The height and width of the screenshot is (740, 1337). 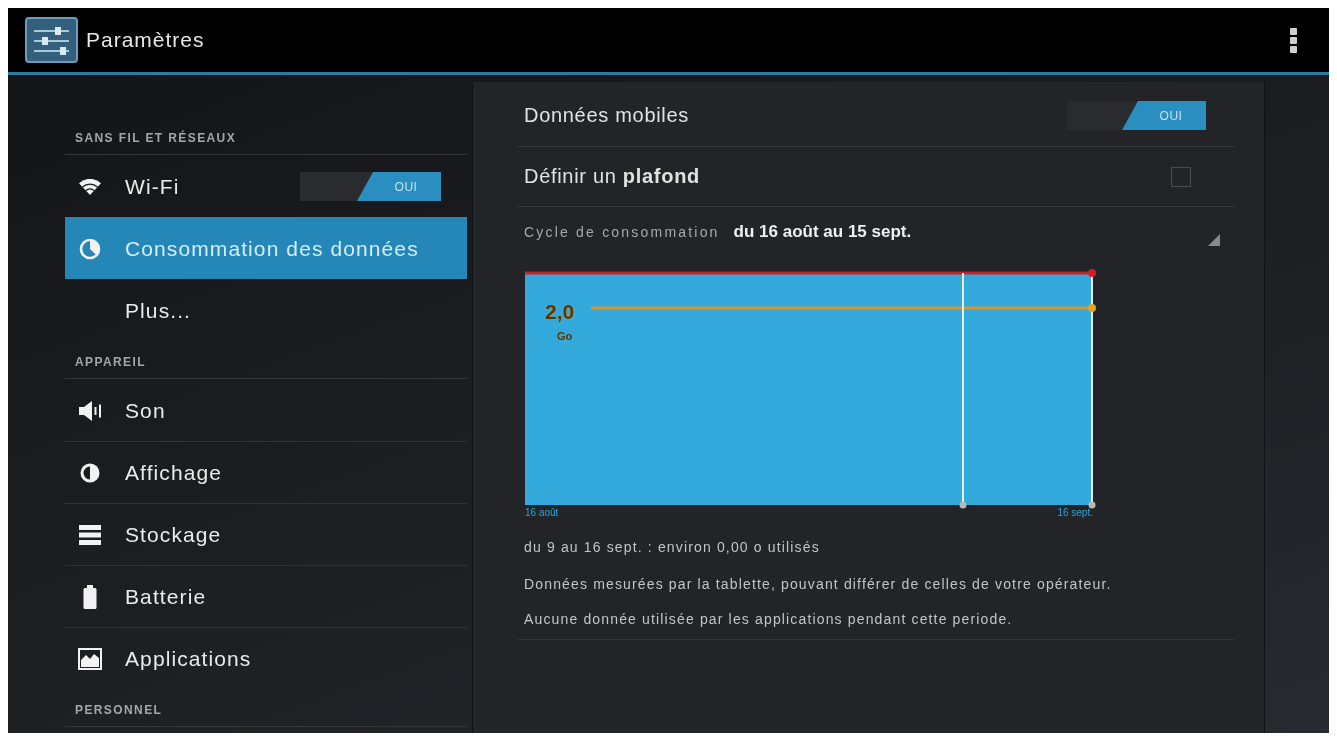 I want to click on setting-title: Définir un plafond, so click(x=612, y=176).